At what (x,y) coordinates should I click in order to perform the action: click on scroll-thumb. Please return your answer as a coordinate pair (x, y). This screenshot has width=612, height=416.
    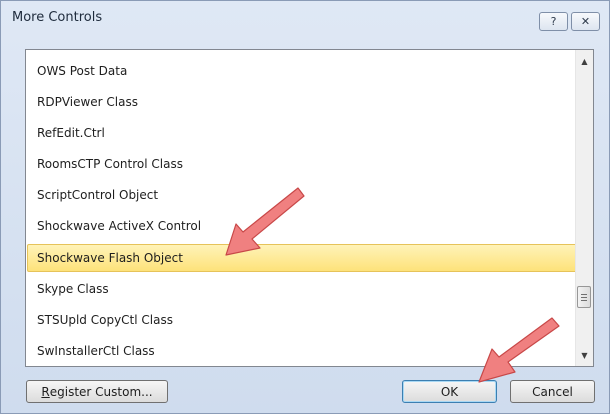
    Looking at the image, I should click on (584, 297).